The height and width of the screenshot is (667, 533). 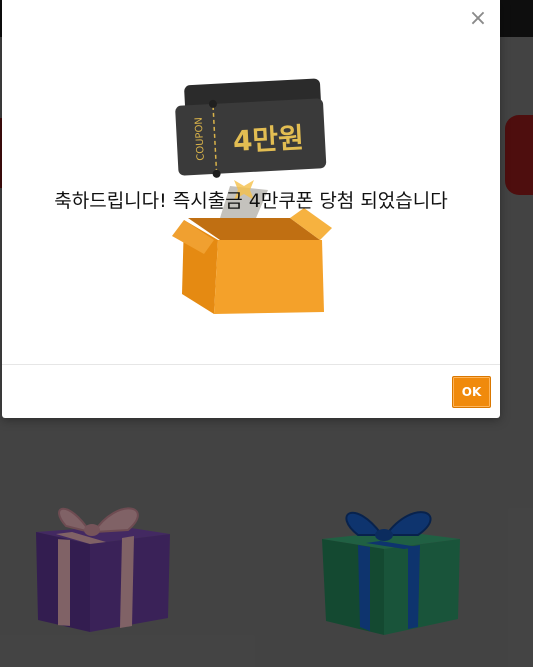 I want to click on congratulation-message: 축하드립니다! 즉시출금 4만쿠폰 당첨 되었습니다, so click(x=251, y=201).